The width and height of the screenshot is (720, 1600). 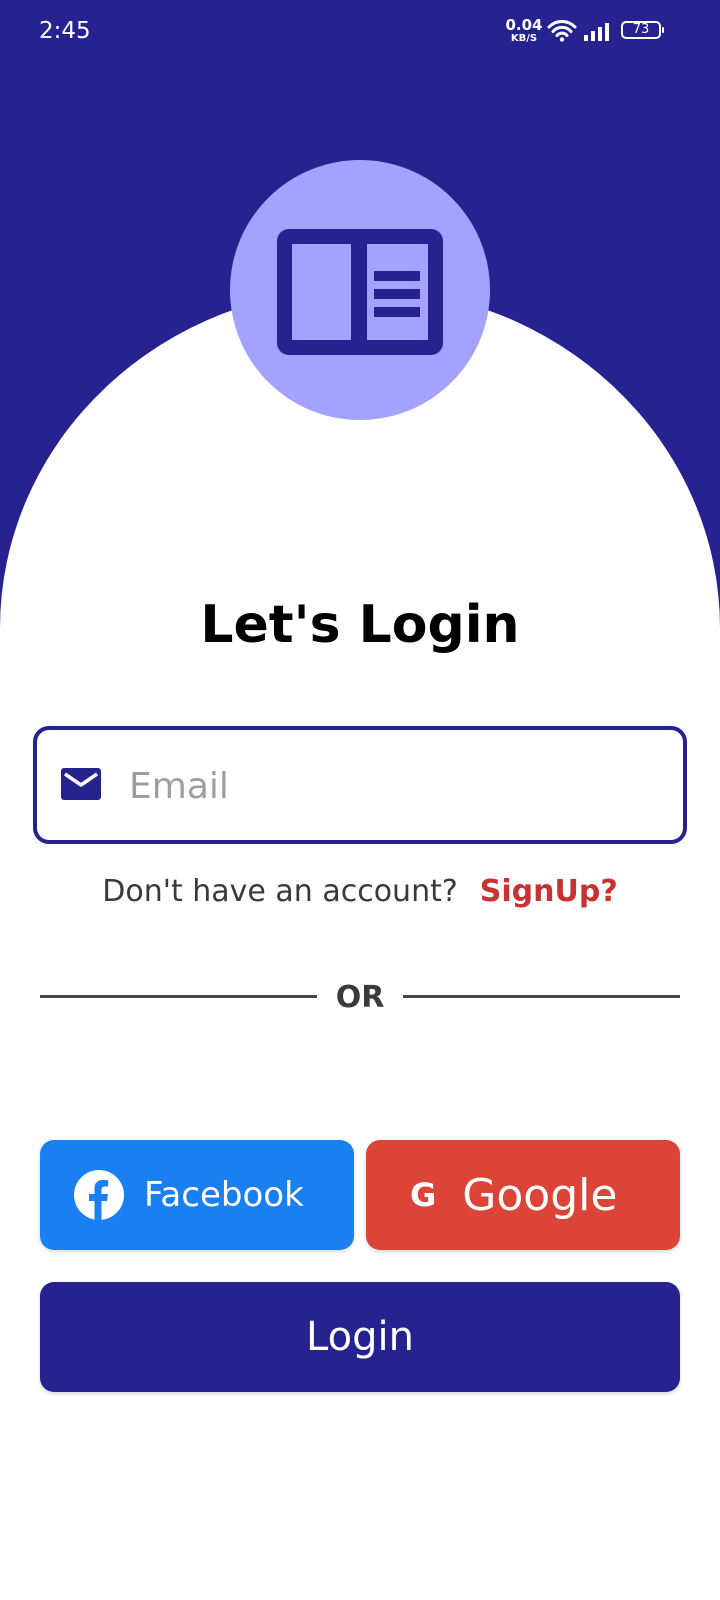 What do you see at coordinates (224, 1195) in the screenshot?
I see `facebook-label: Facebook` at bounding box center [224, 1195].